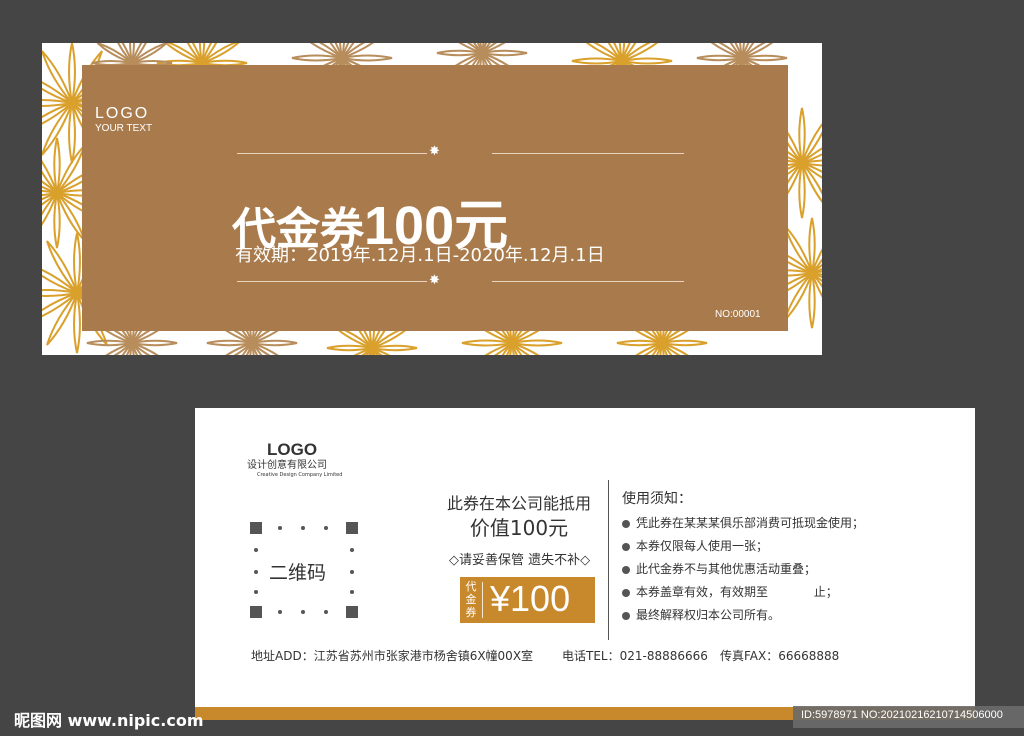 This screenshot has height=736, width=1024. I want to click on notice-item: 此代金券不与其他优惠活动重叠；, so click(743, 569).